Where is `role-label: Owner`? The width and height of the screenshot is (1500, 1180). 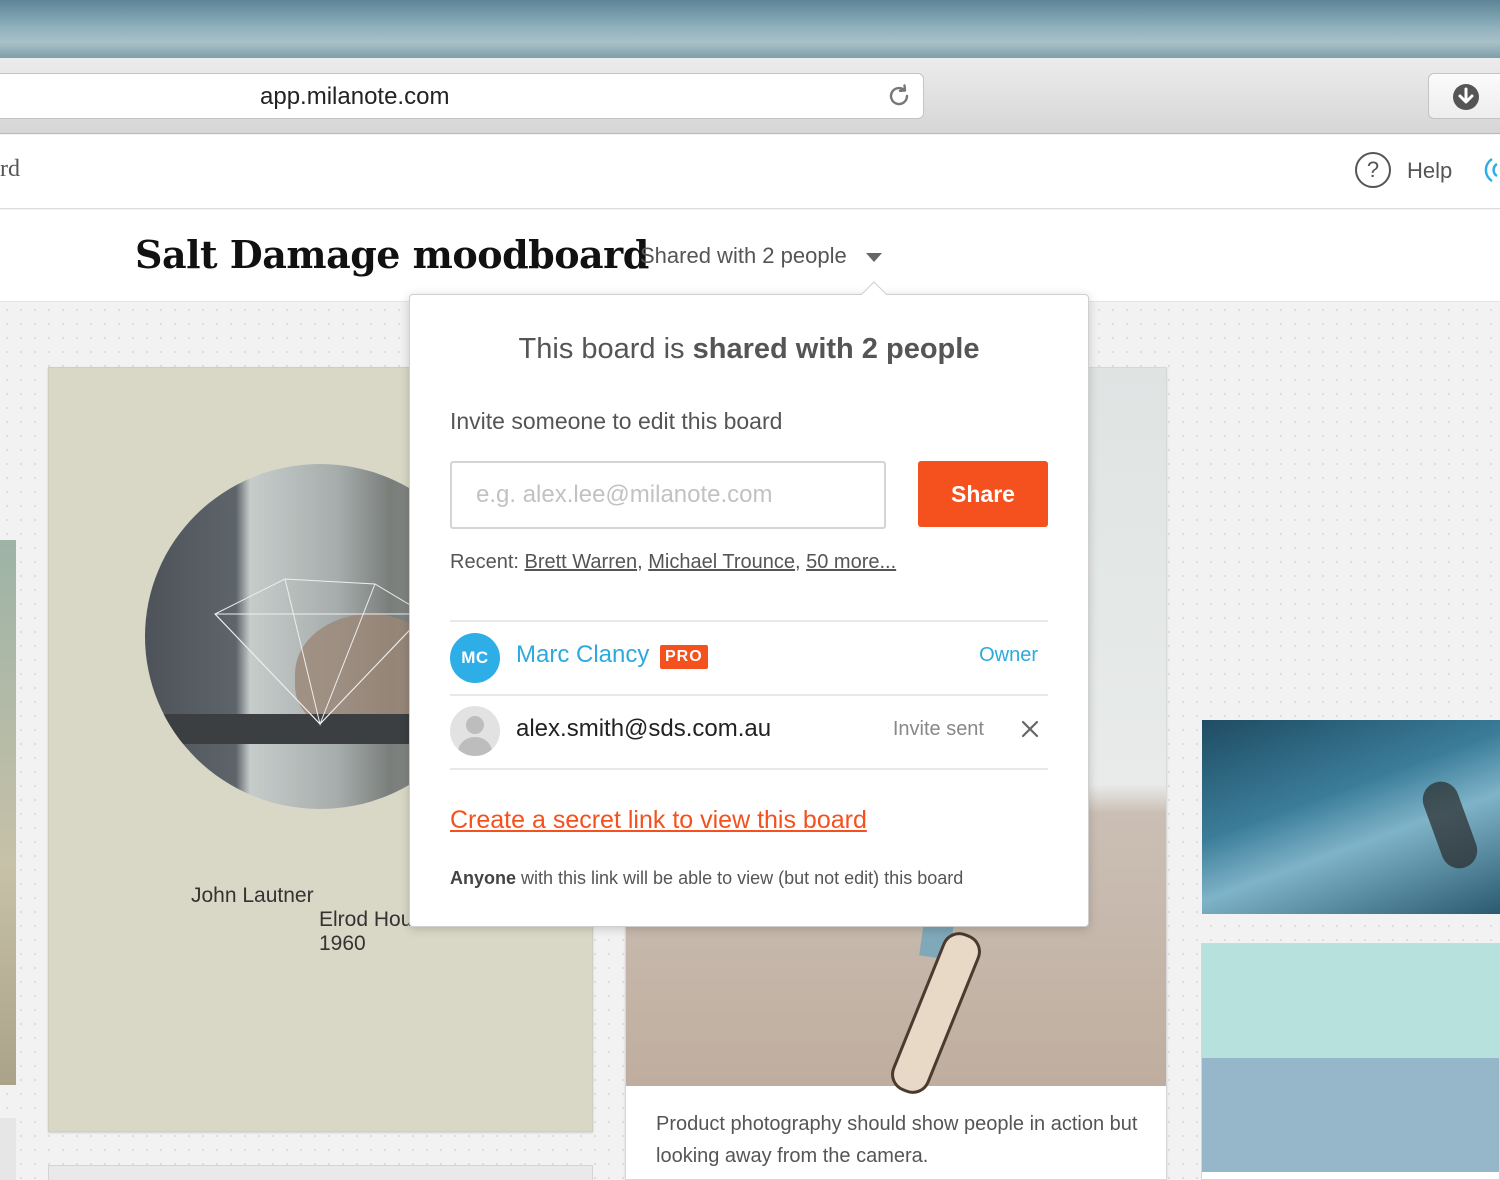
role-label: Owner is located at coordinates (1008, 655).